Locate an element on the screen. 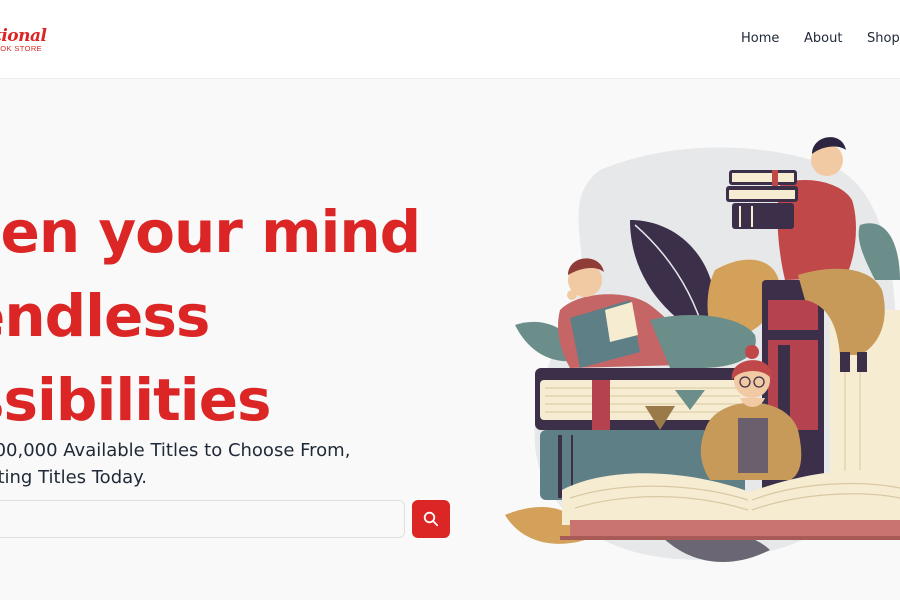  hero-title-line-3: ssibilities is located at coordinates (136, 400).